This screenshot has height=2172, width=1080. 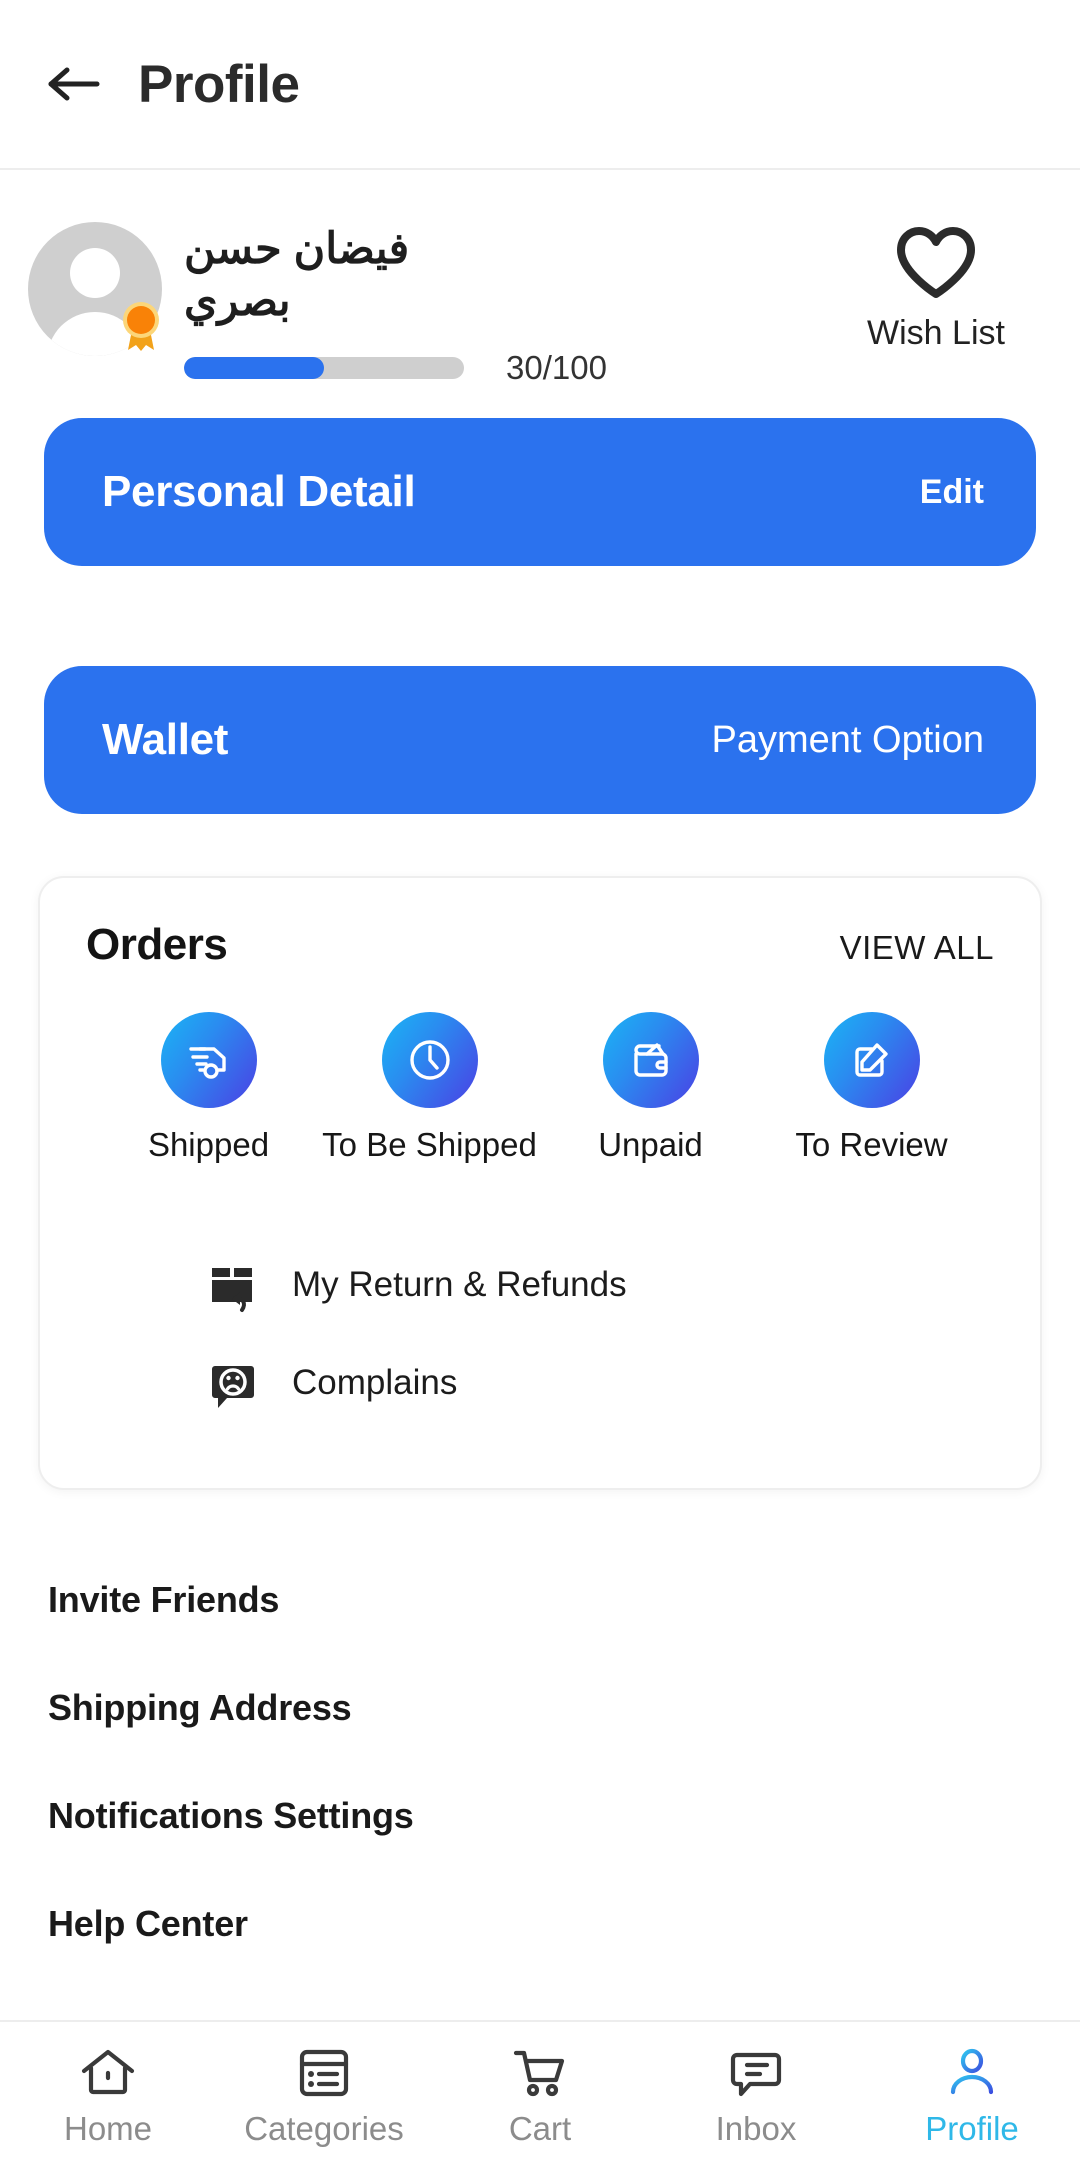 I want to click on order-link-label: Complains, so click(x=375, y=1382).